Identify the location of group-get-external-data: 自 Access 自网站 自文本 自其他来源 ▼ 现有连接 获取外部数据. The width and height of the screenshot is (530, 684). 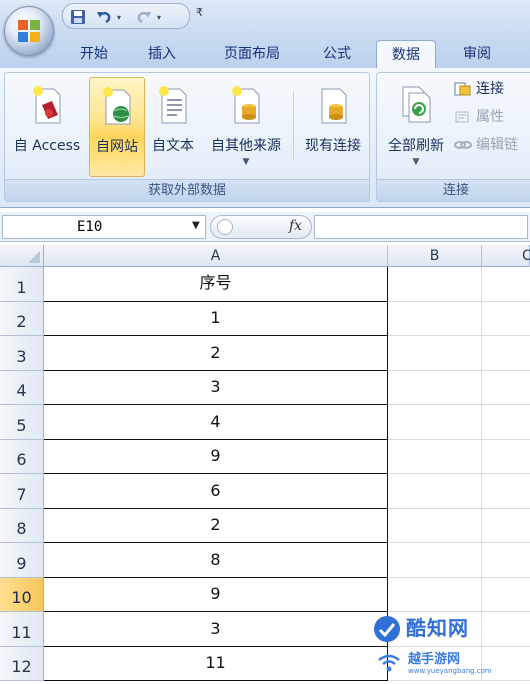
(187, 137).